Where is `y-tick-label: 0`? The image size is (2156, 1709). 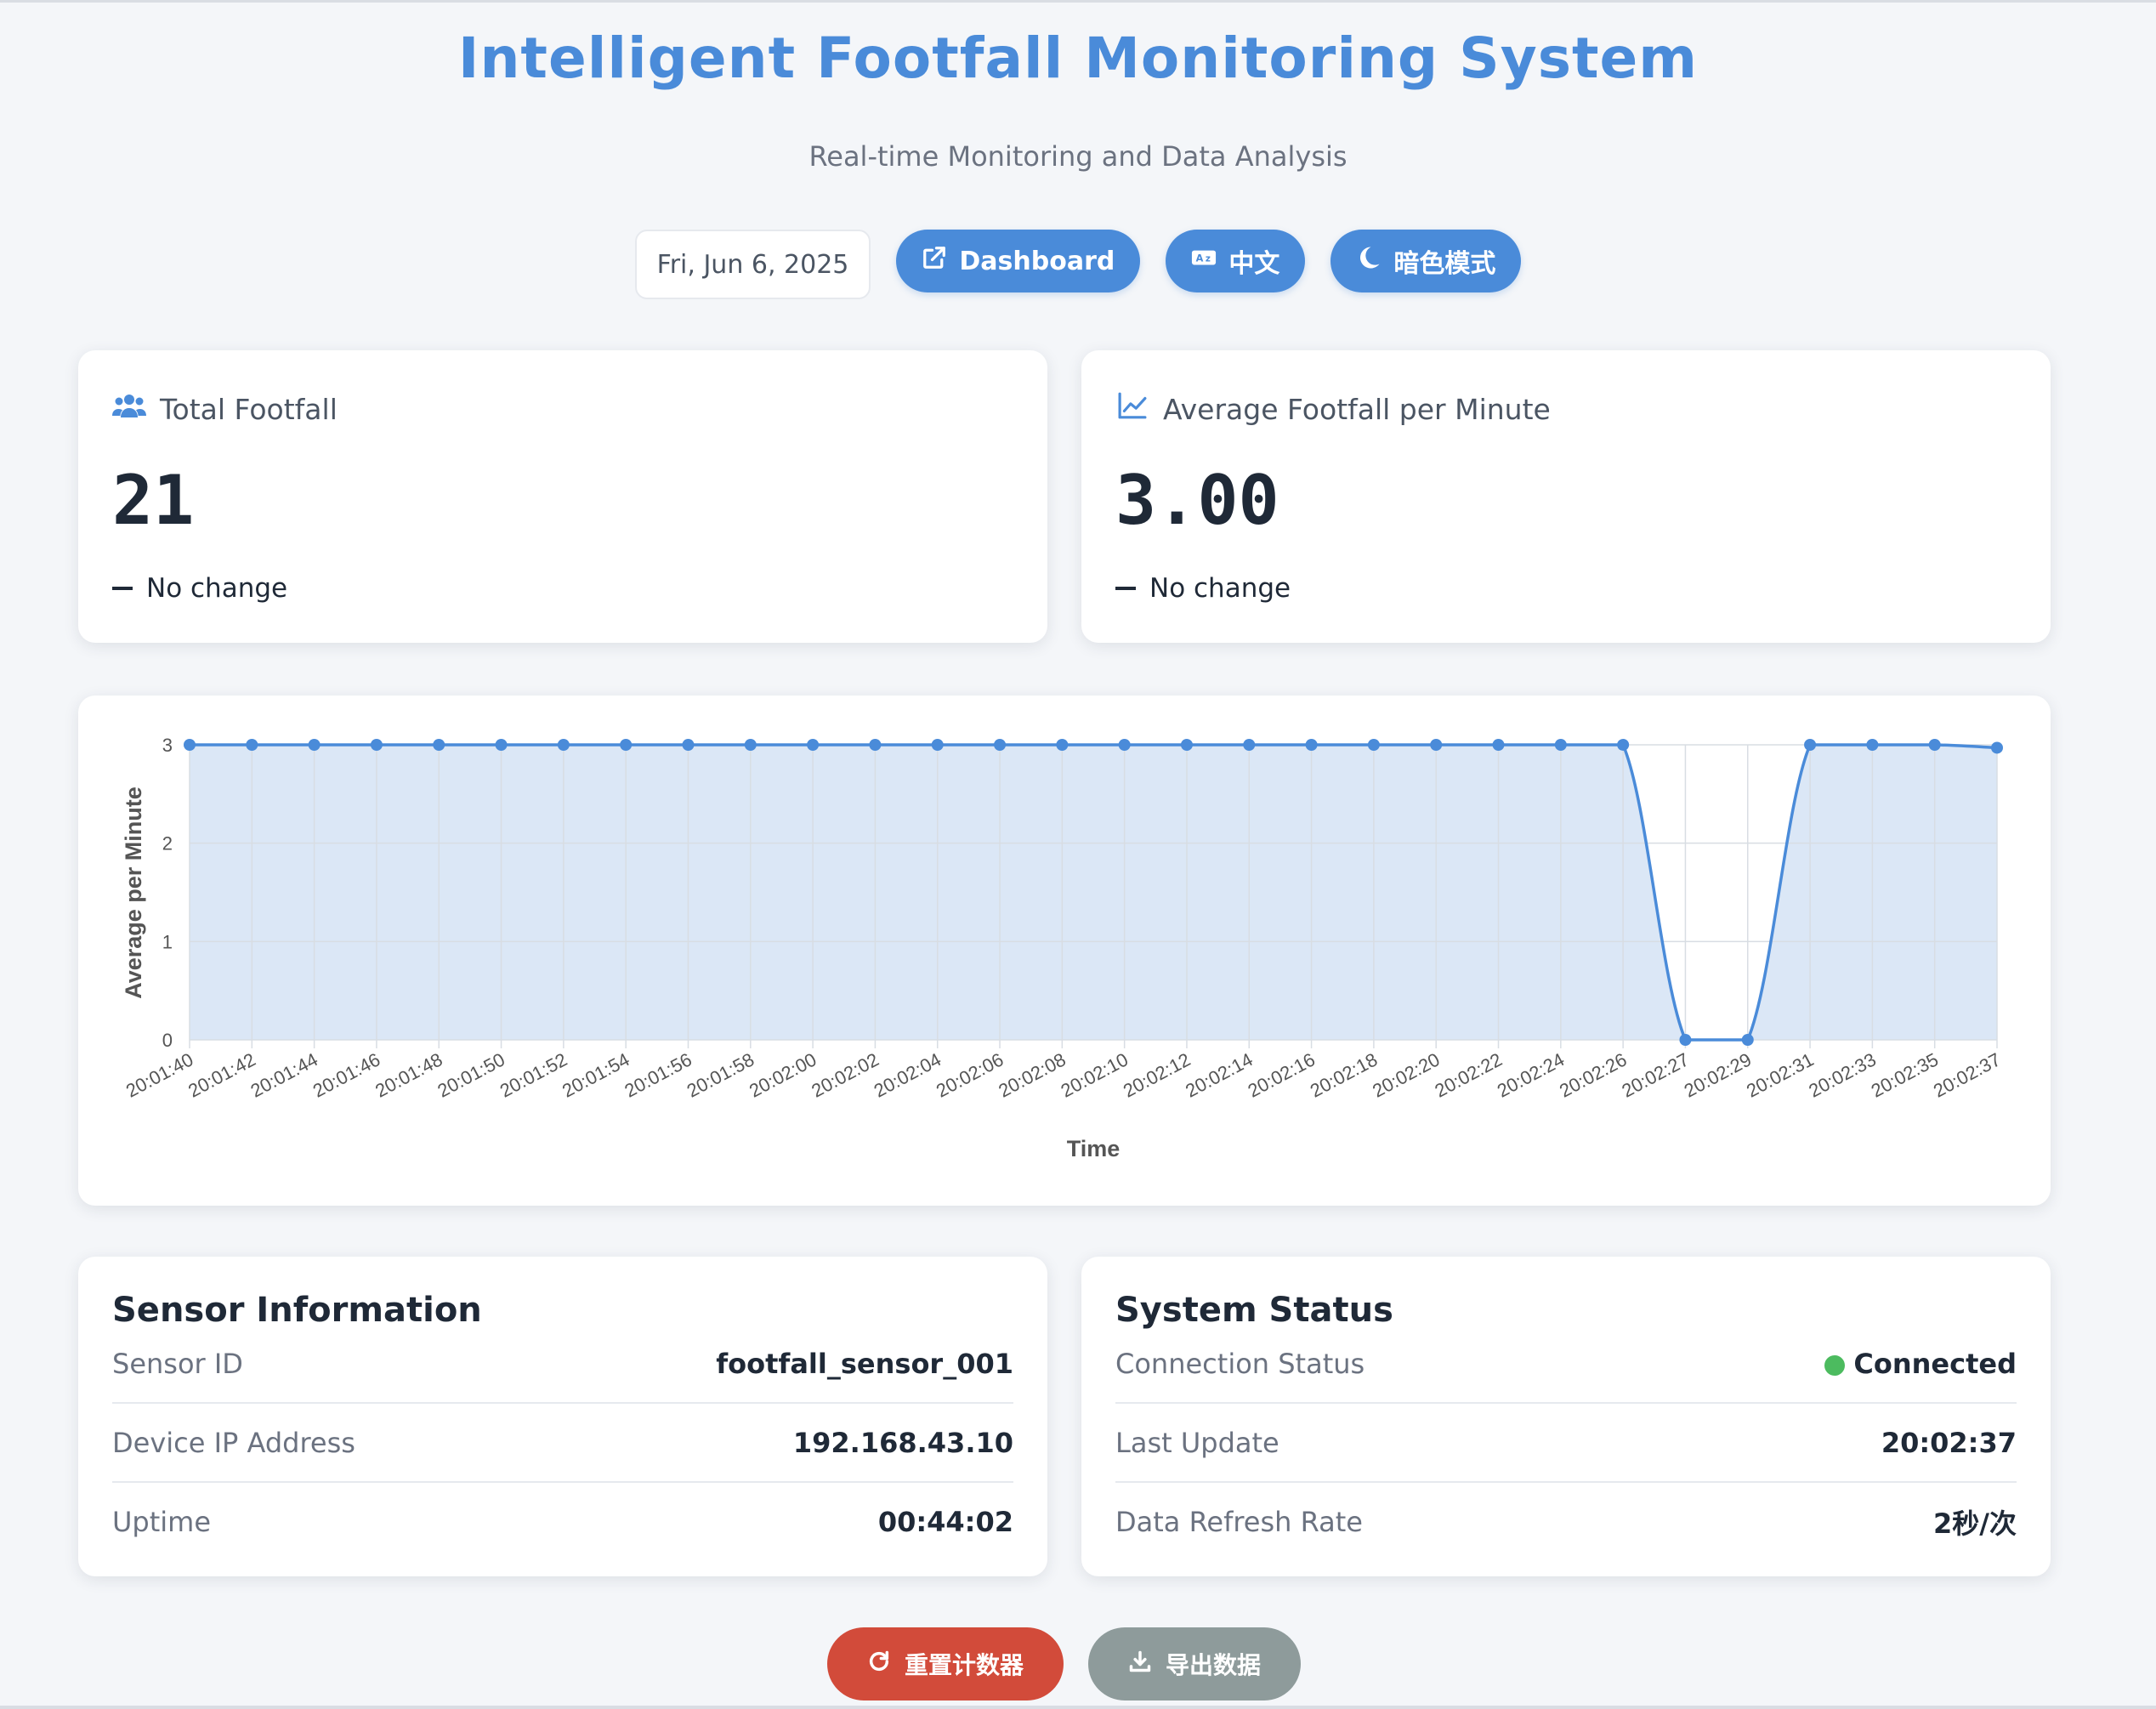
y-tick-label: 0 is located at coordinates (167, 1040).